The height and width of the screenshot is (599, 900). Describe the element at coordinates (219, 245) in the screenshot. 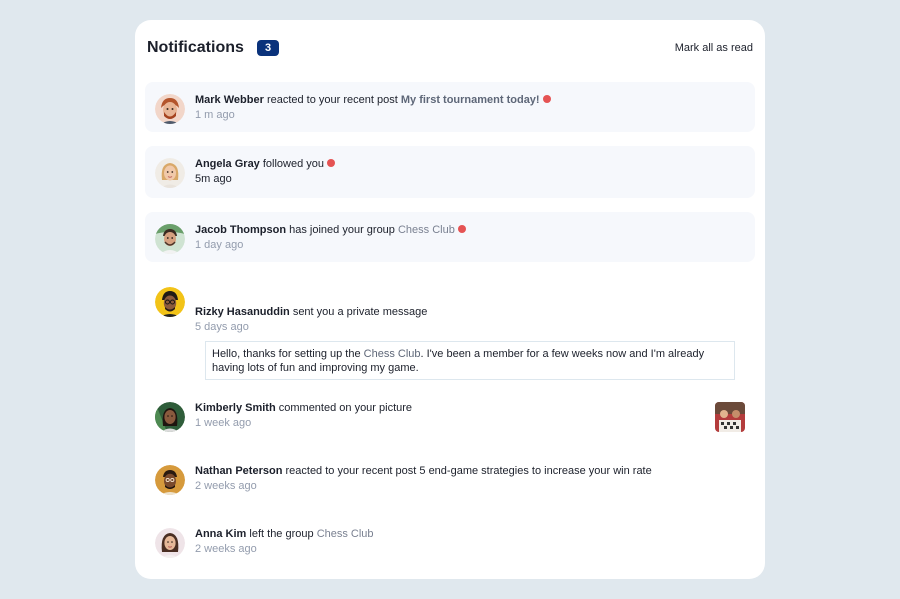

I see `notification-time: 1 day ago` at that location.